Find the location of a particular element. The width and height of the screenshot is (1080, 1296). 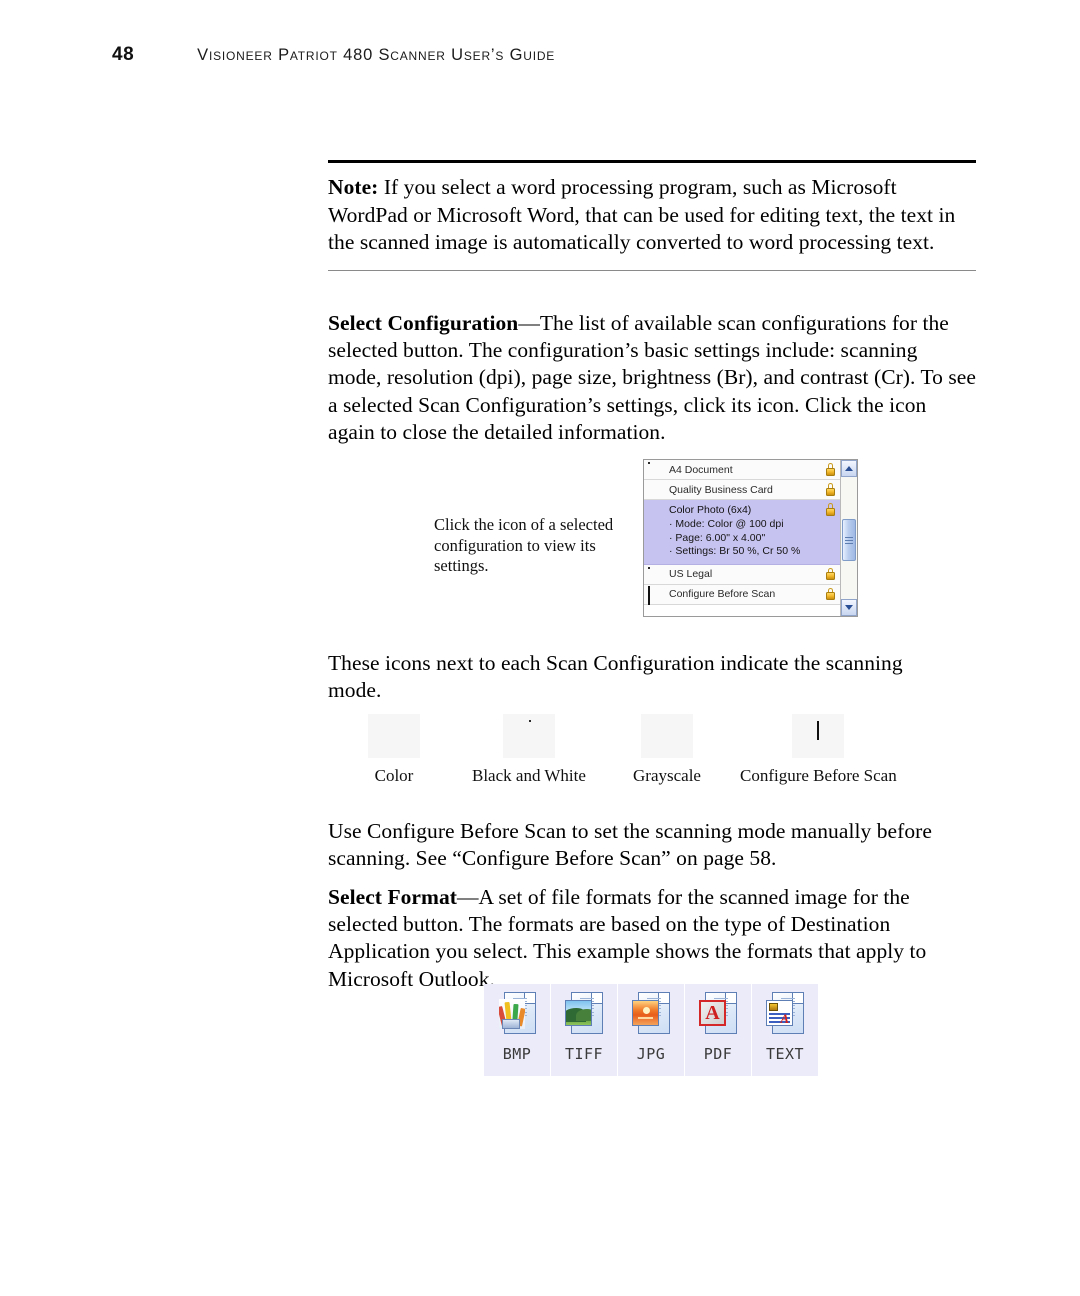

list-item-main: Configure Before Scan is located at coordinates (742, 595).